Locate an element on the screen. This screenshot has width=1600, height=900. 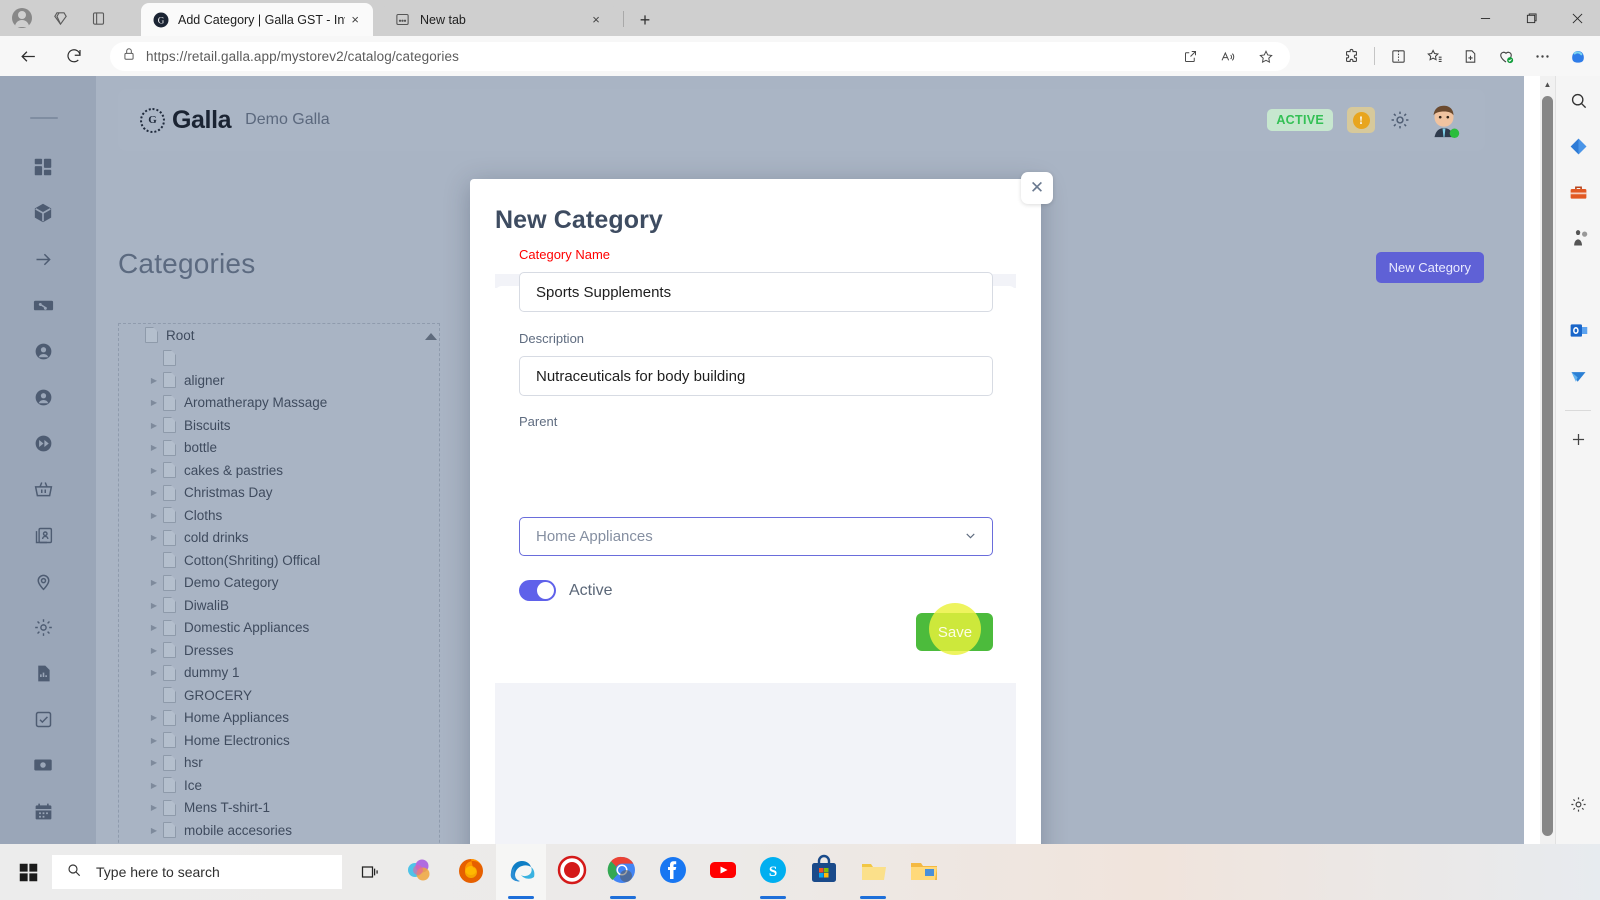
tab-actions-icon is located at coordinates (98, 18).